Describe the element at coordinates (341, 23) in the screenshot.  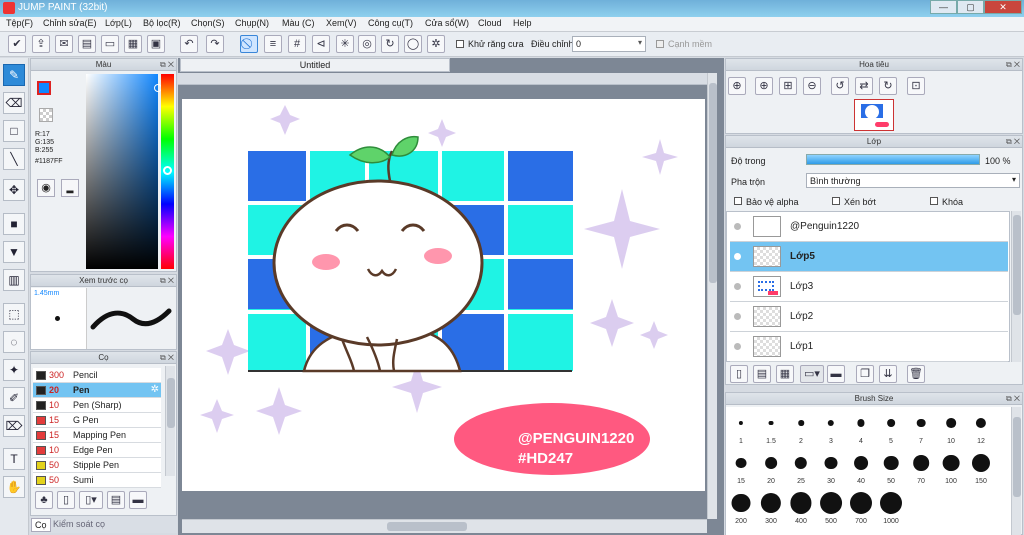
I see `menu-view: Xem(V)` at that location.